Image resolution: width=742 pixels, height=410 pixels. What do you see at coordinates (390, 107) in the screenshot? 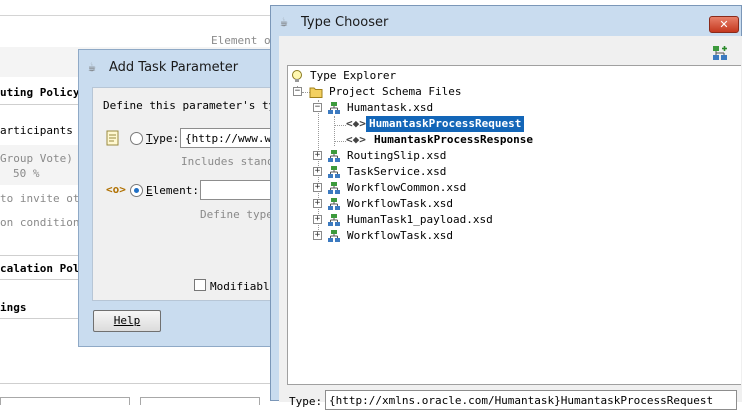
I see `tree-node-label: Humantask.xsd` at bounding box center [390, 107].